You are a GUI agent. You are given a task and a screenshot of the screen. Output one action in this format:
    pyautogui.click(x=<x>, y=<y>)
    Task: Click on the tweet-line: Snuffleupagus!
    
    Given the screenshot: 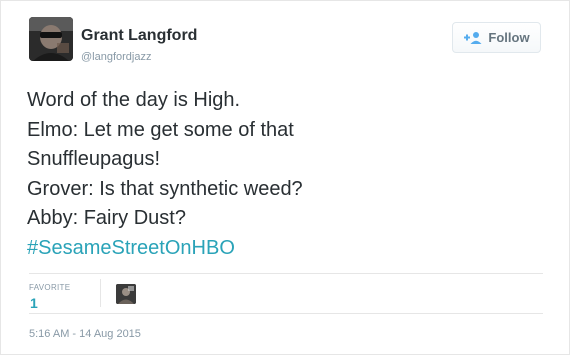 What is the action you would take?
    pyautogui.click(x=94, y=159)
    